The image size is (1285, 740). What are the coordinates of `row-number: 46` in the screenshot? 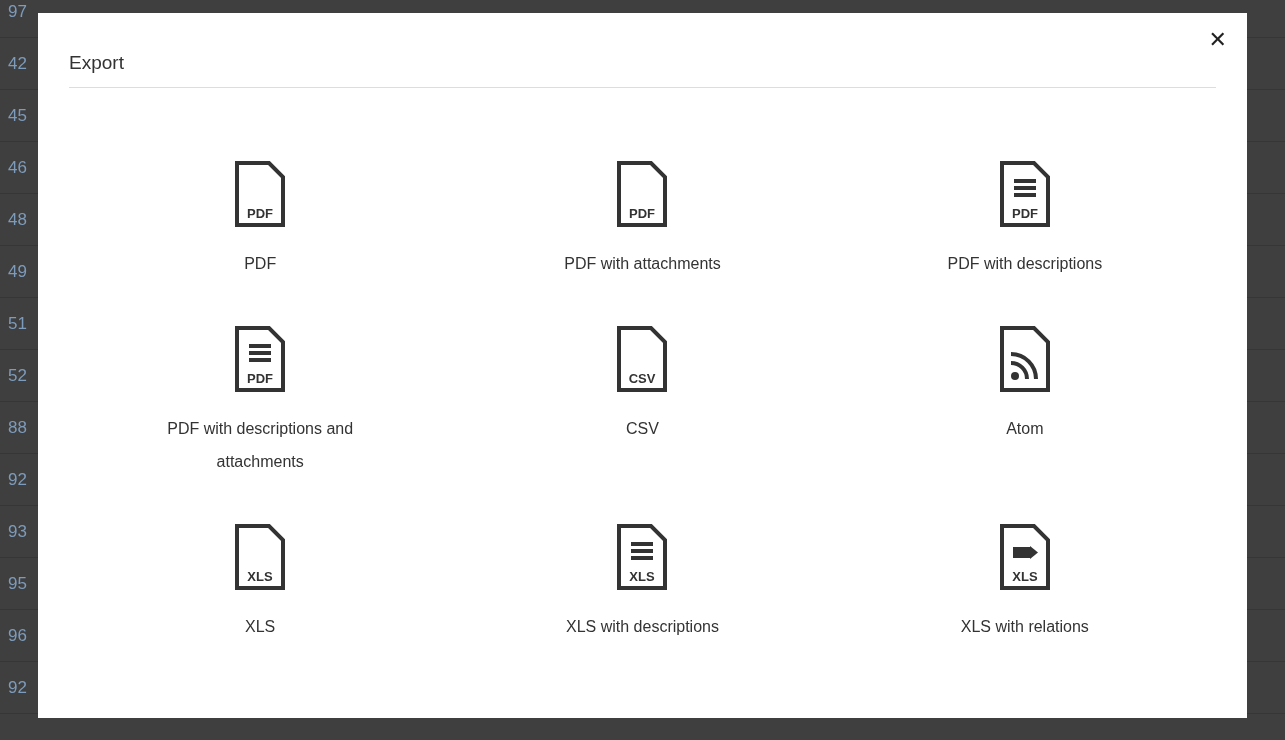 It's located at (17, 167).